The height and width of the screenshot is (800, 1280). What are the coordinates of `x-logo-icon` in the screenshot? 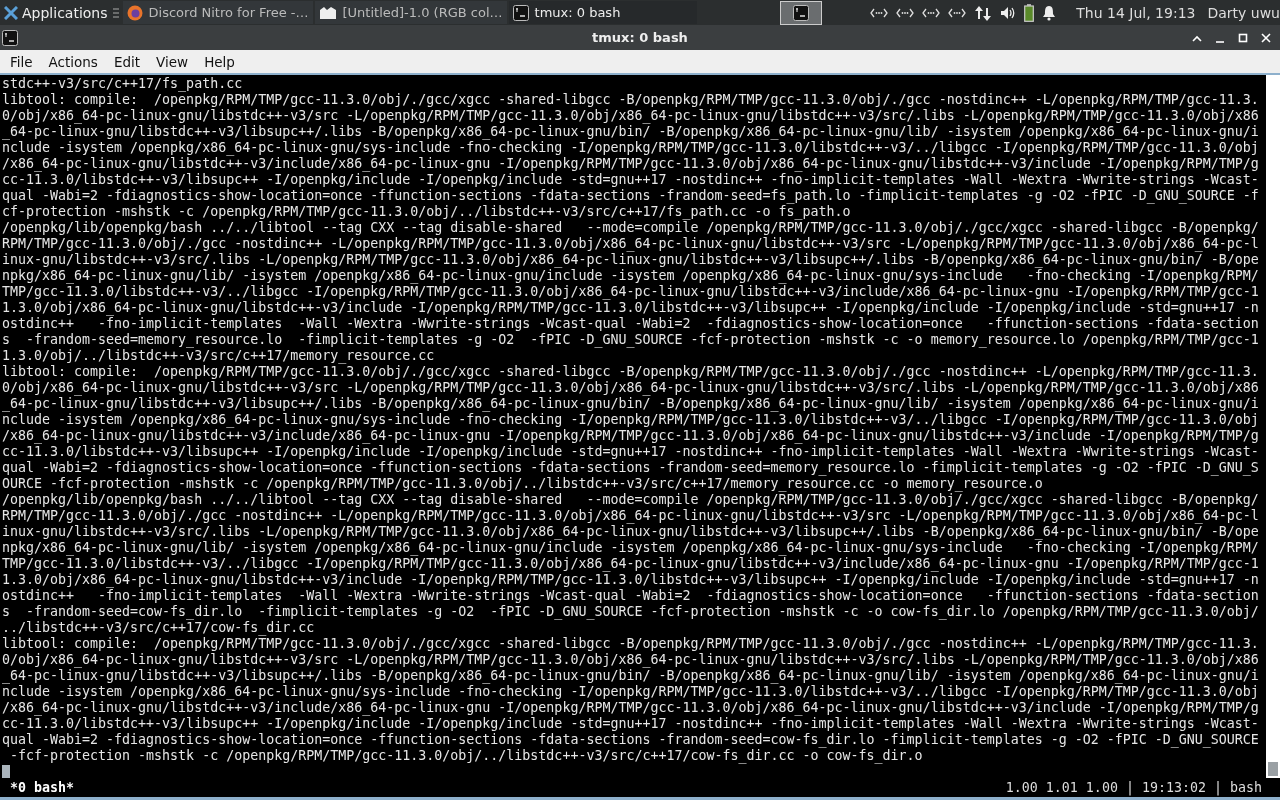 It's located at (11, 12).